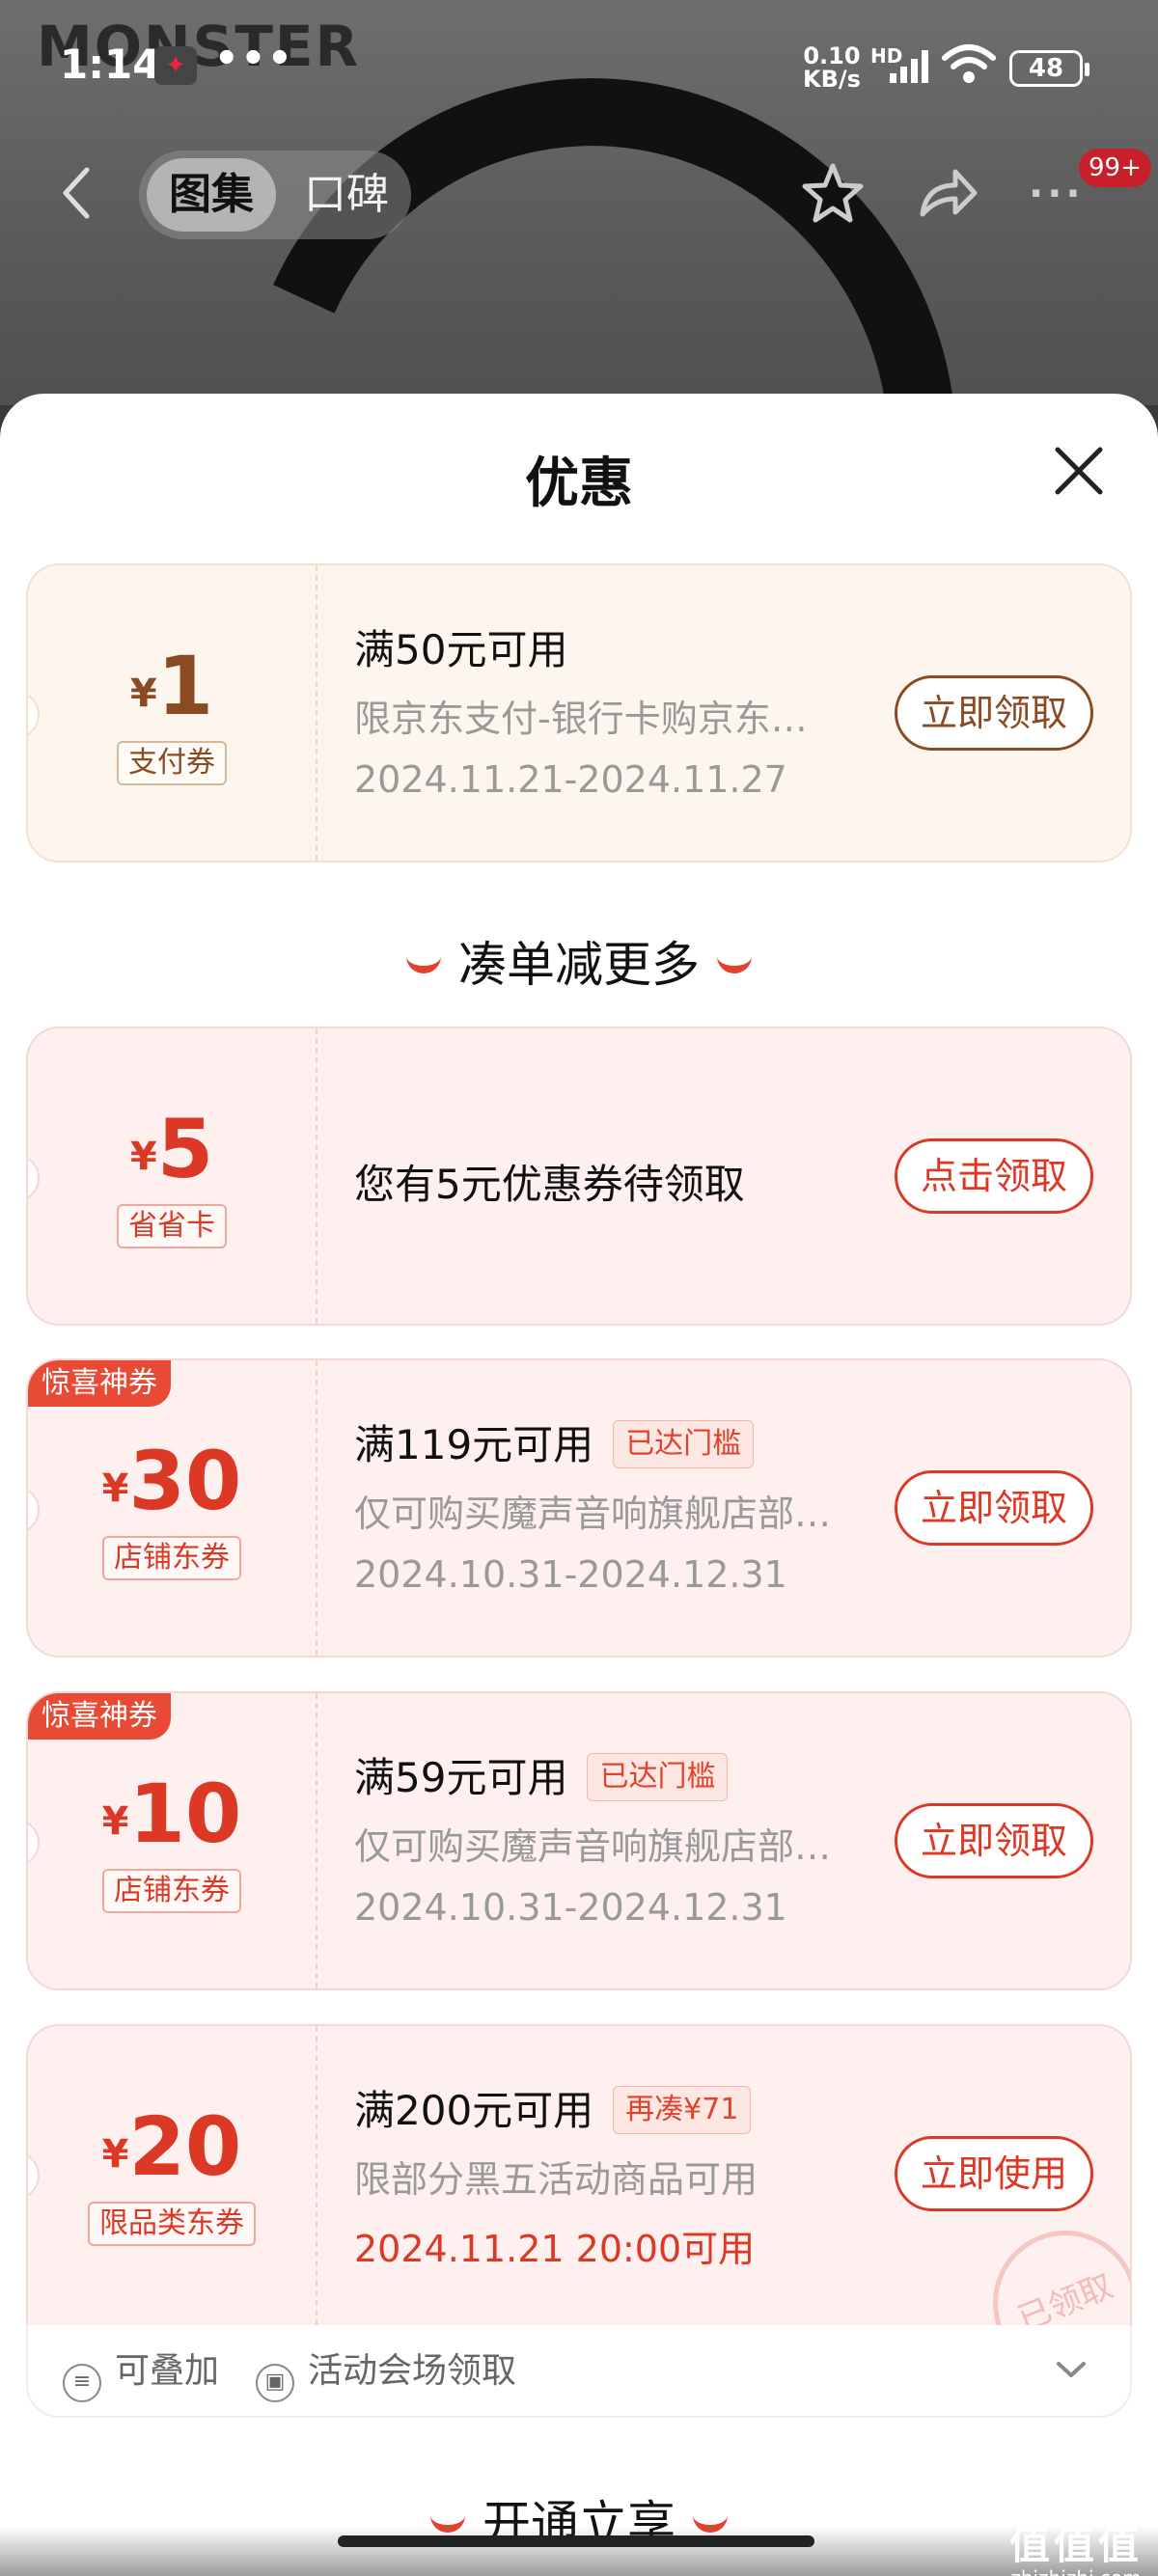 Image resolution: width=1158 pixels, height=2576 pixels. What do you see at coordinates (1071, 2369) in the screenshot?
I see `chevron-down-icon` at bounding box center [1071, 2369].